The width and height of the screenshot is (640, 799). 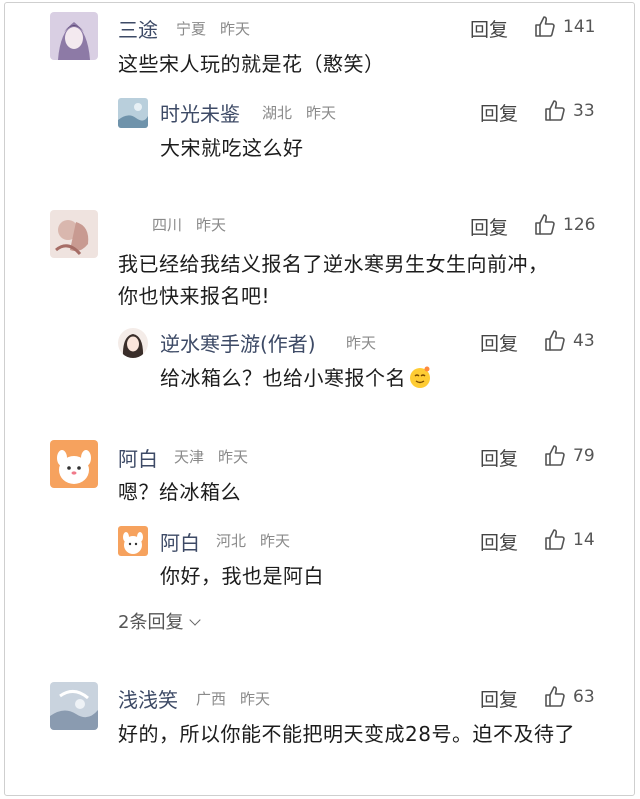 What do you see at coordinates (232, 148) in the screenshot?
I see `reply-text: 大宋就吃这么好` at bounding box center [232, 148].